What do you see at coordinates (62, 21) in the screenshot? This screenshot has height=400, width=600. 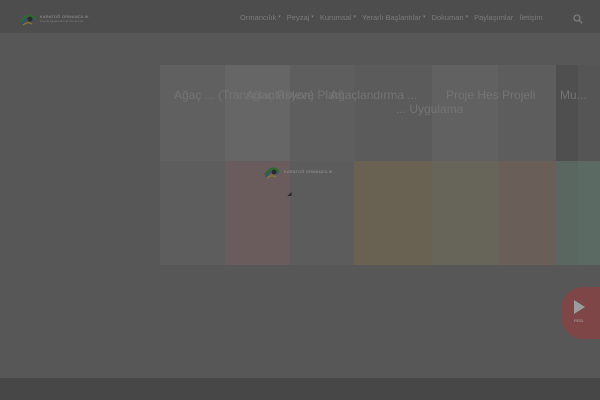 I see `brand-tagline: Peyzaj Ağaçlandırma Ormancılık` at bounding box center [62, 21].